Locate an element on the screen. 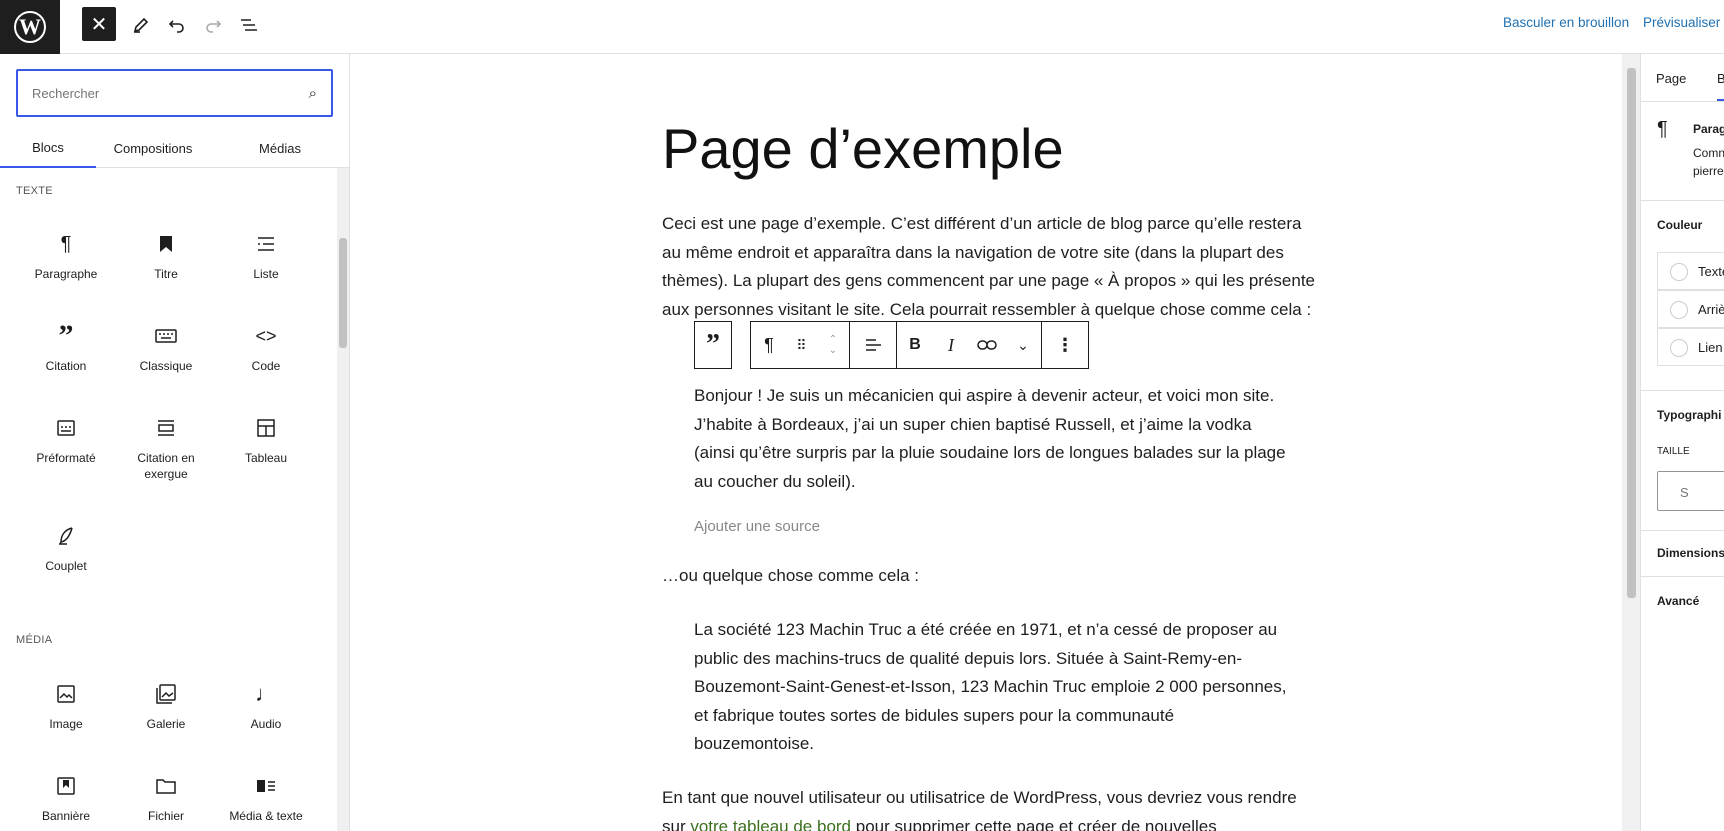 The width and height of the screenshot is (1724, 831). block-code: <> Code is located at coordinates (266, 346).